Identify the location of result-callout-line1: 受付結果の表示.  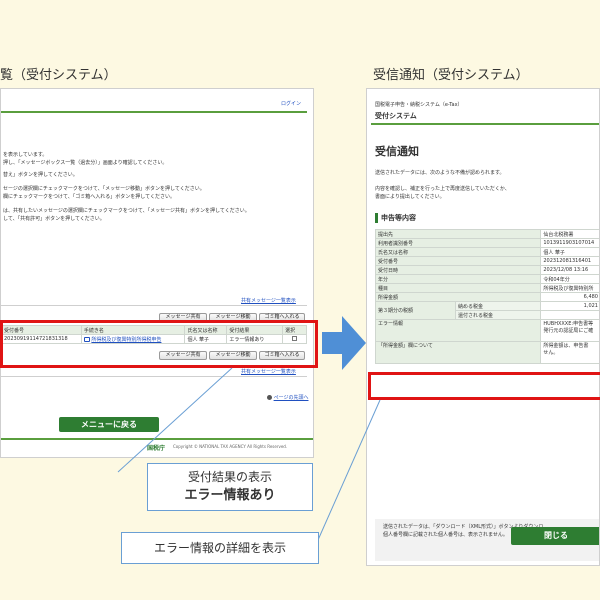
(229, 477).